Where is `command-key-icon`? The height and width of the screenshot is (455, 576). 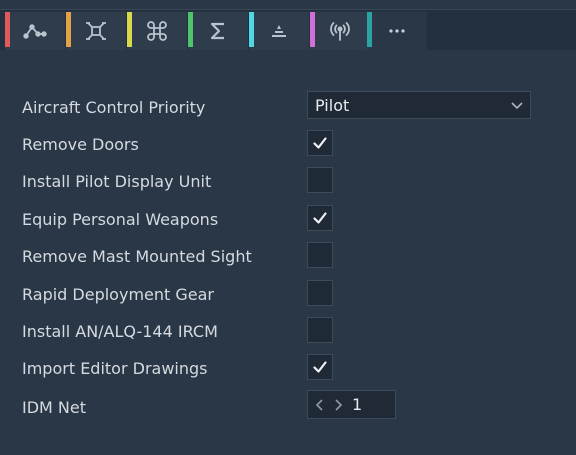 command-key-icon is located at coordinates (157, 31).